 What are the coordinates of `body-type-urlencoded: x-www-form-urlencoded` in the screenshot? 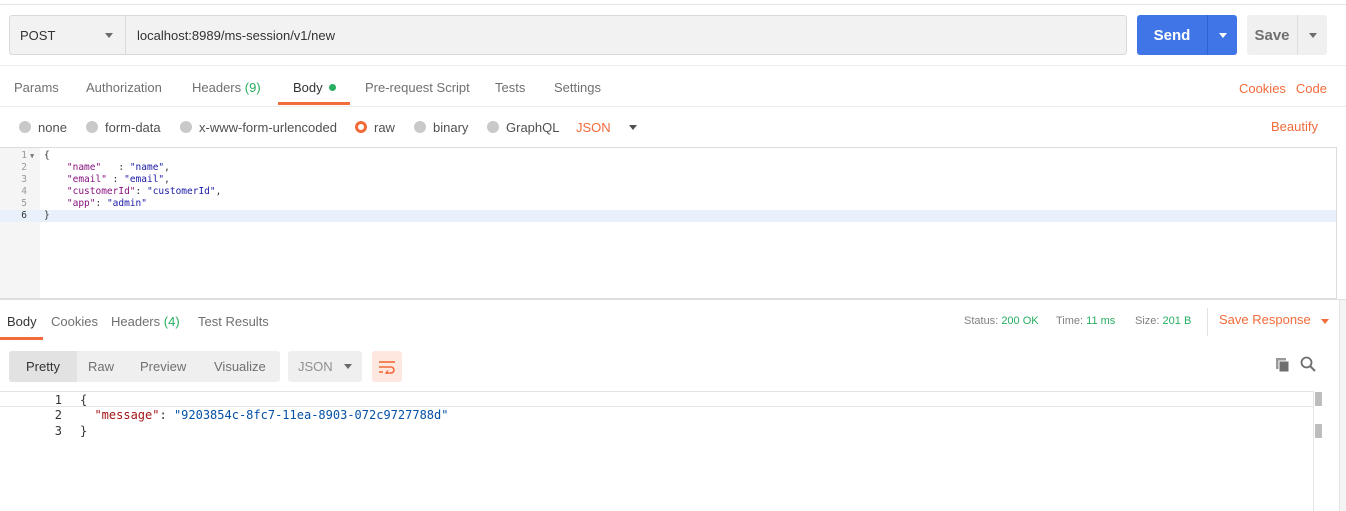 It's located at (258, 127).